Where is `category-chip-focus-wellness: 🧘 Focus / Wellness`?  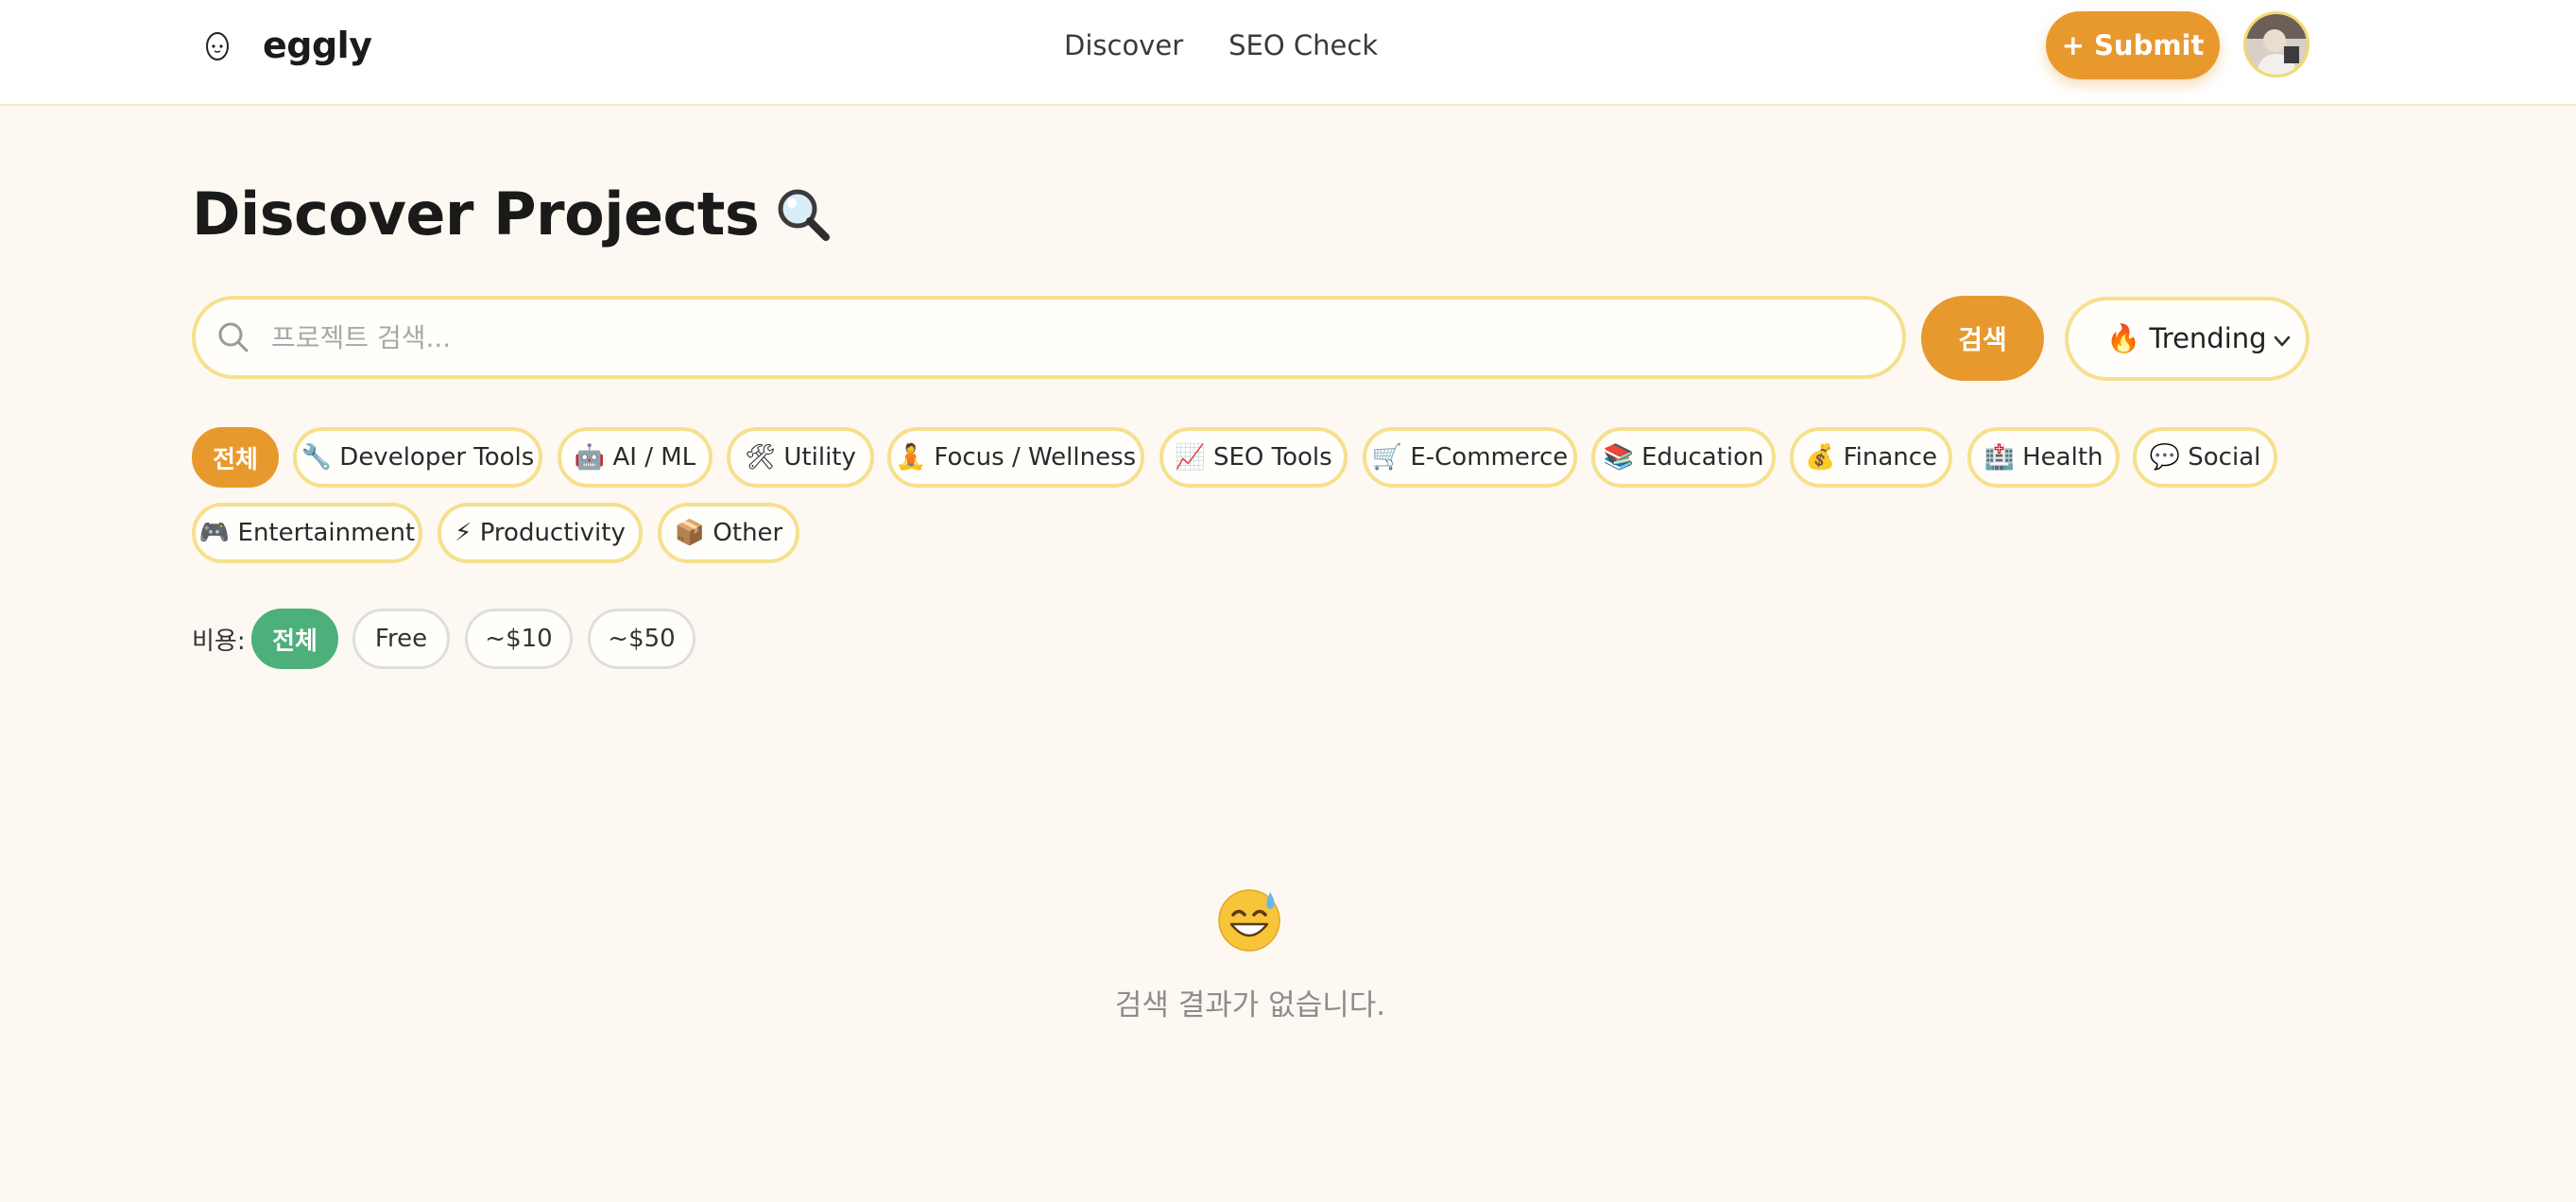 category-chip-focus-wellness: 🧘 Focus / Wellness is located at coordinates (1015, 457).